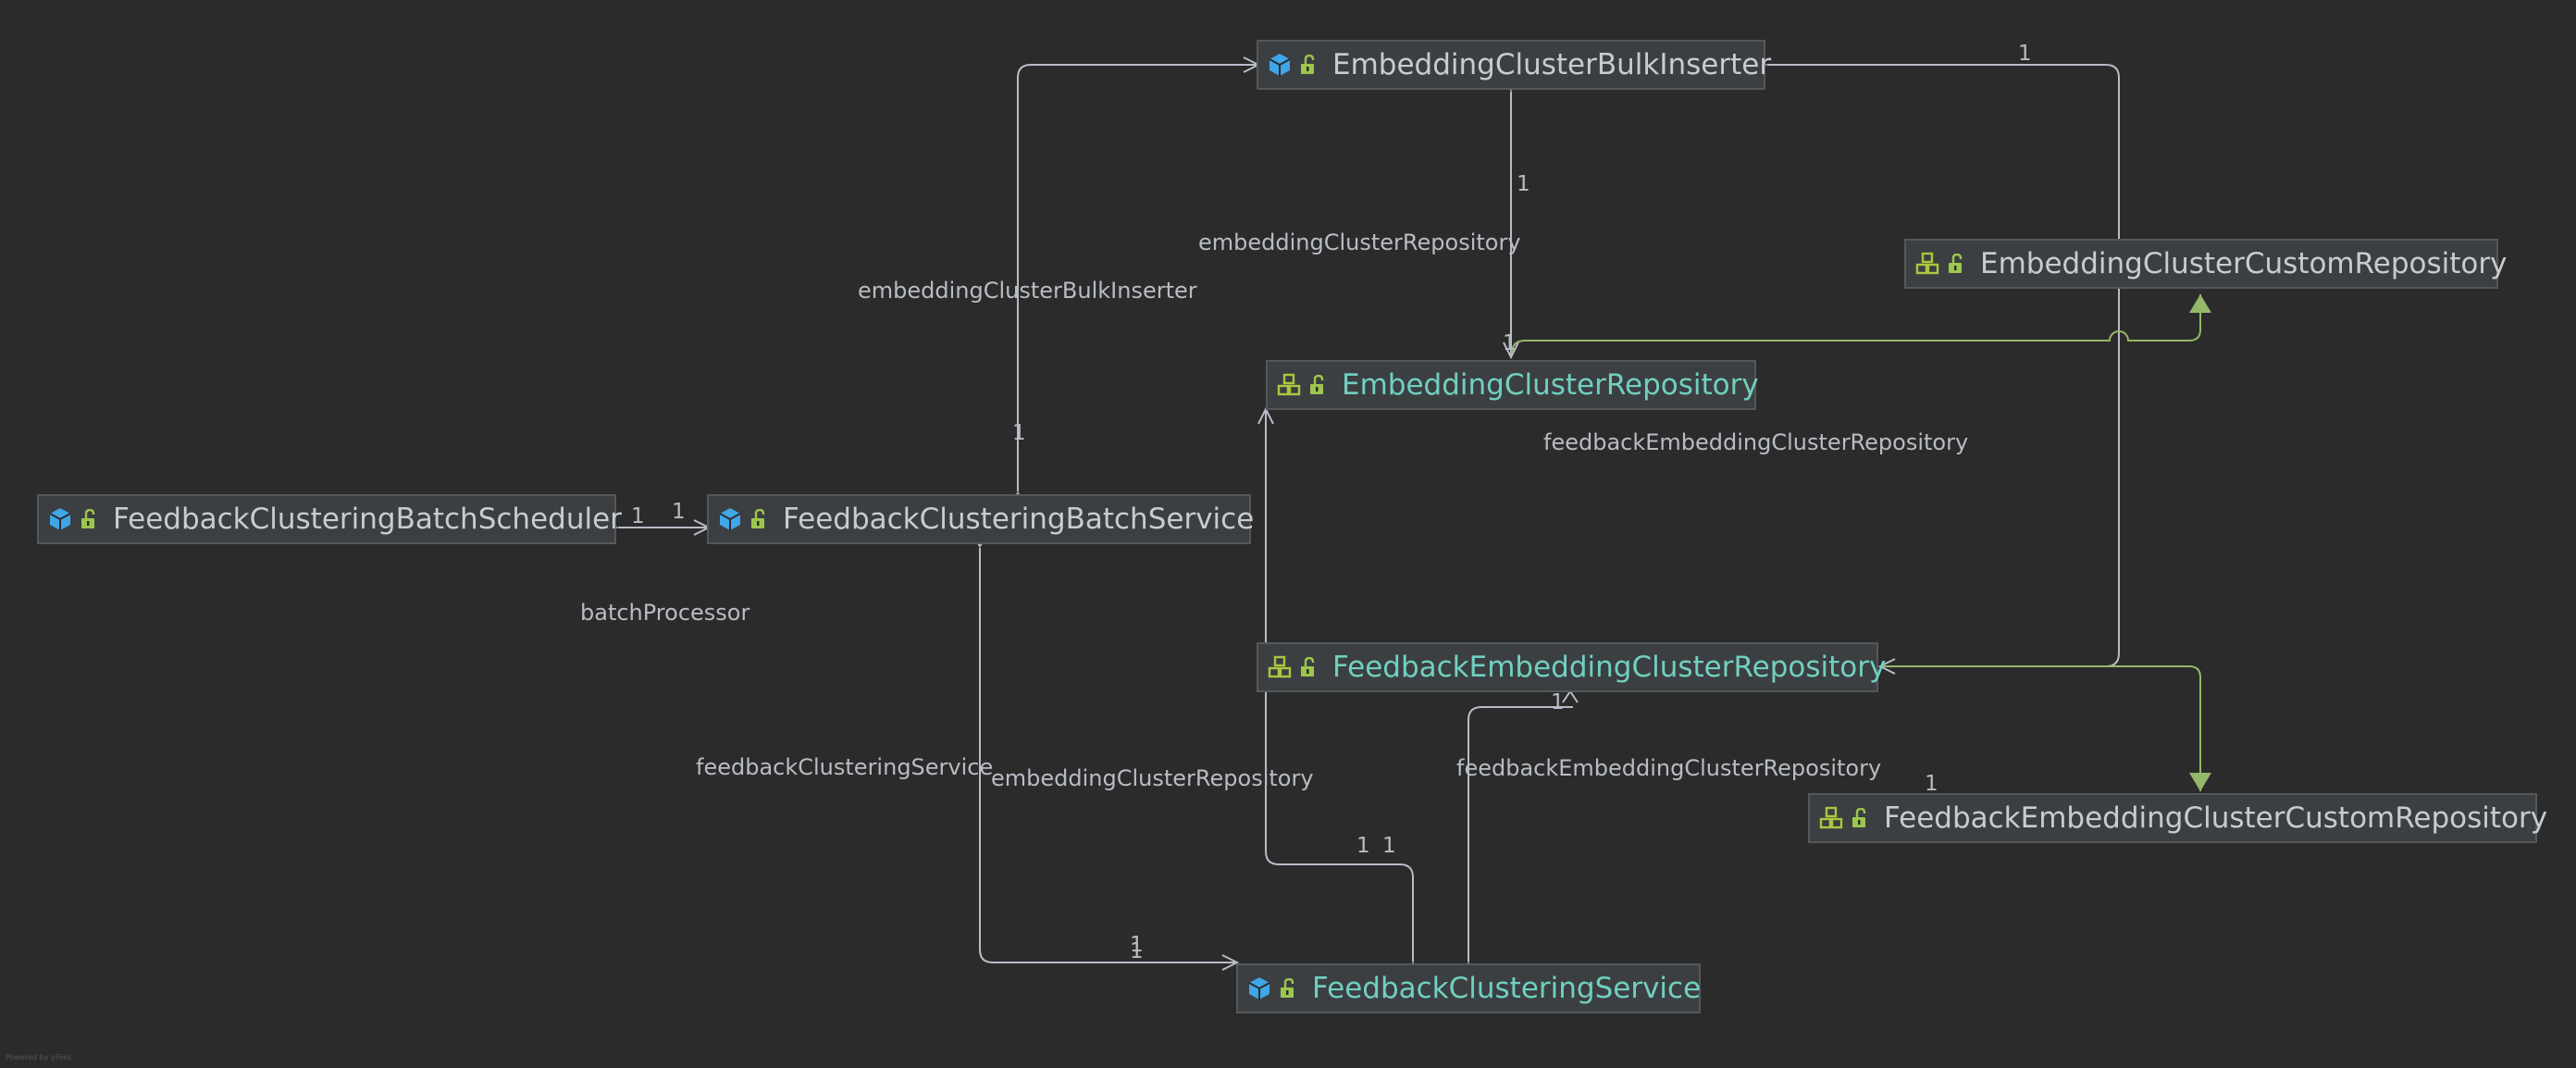 The image size is (2576, 1068). I want to click on node-feedback-clustering-batch-service: FeedbackClusteringBatchService, so click(981, 519).